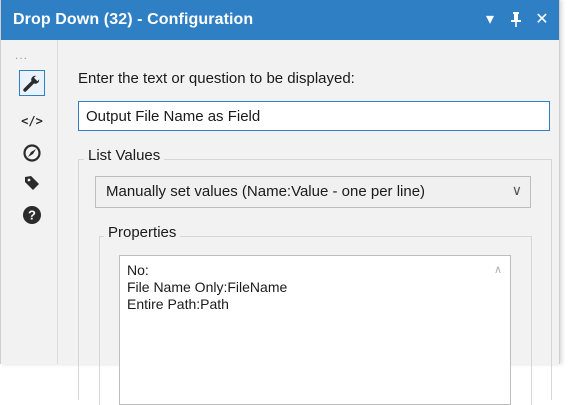 The image size is (570, 405). I want to click on compass-icon, so click(32, 153).